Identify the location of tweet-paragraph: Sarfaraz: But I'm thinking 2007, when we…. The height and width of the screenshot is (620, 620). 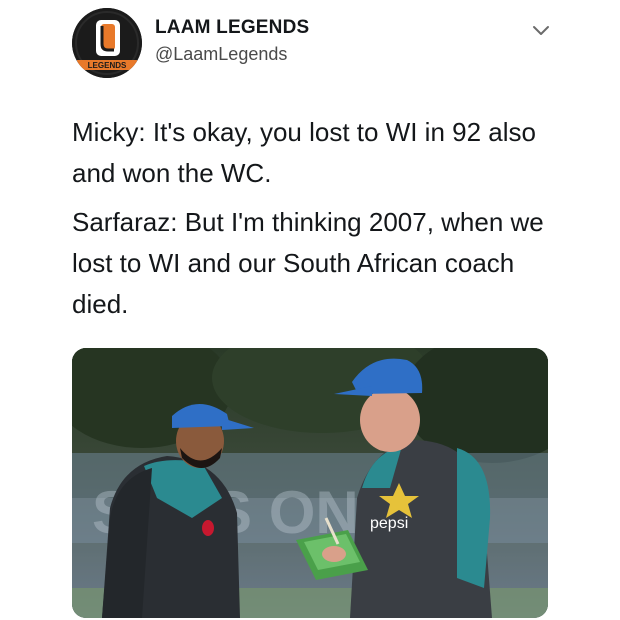
(308, 263).